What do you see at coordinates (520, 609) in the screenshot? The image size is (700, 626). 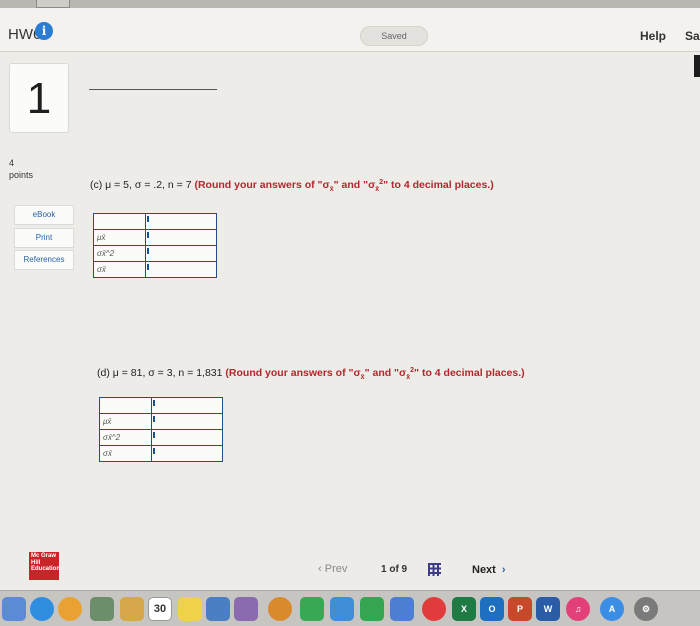 I see `powerpoint-icon: P` at bounding box center [520, 609].